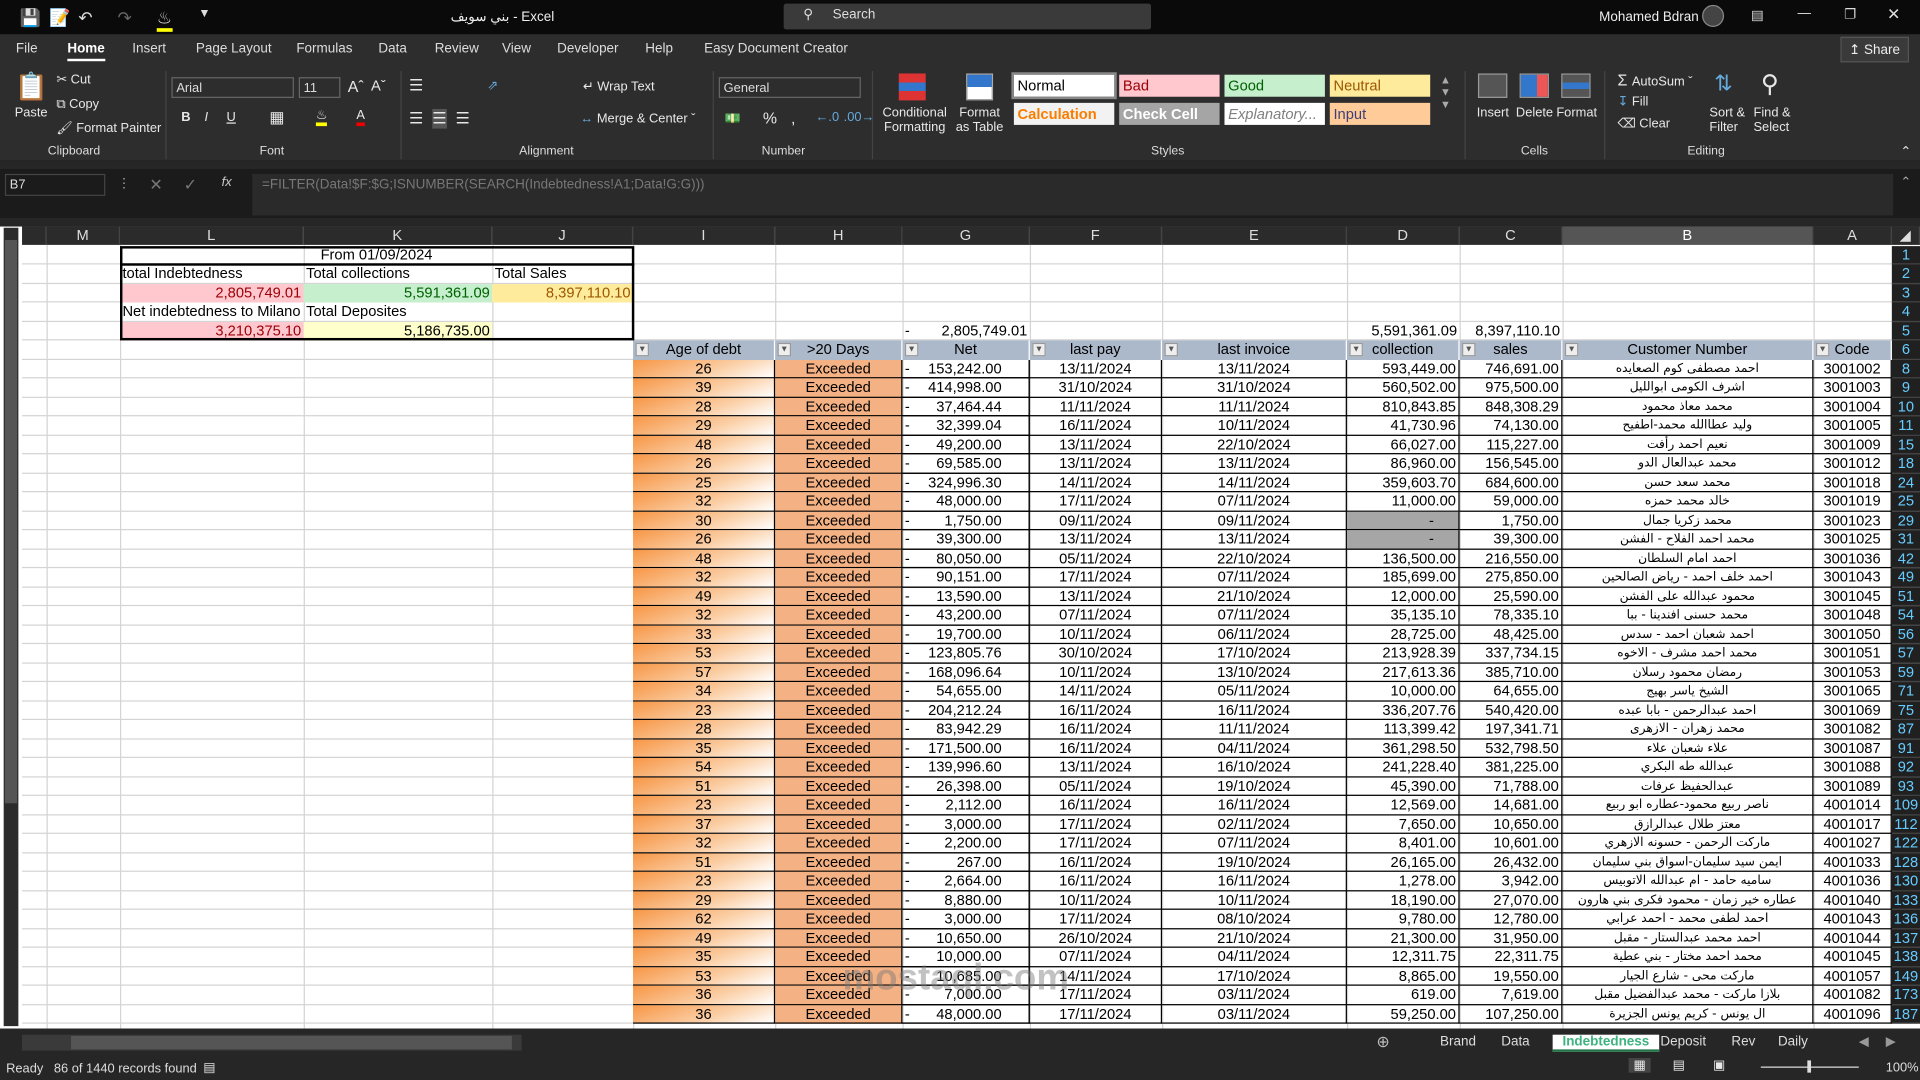 The width and height of the screenshot is (1920, 1080). What do you see at coordinates (1864, 1042) in the screenshot?
I see `scroll-tabs-left-icon: ◀` at bounding box center [1864, 1042].